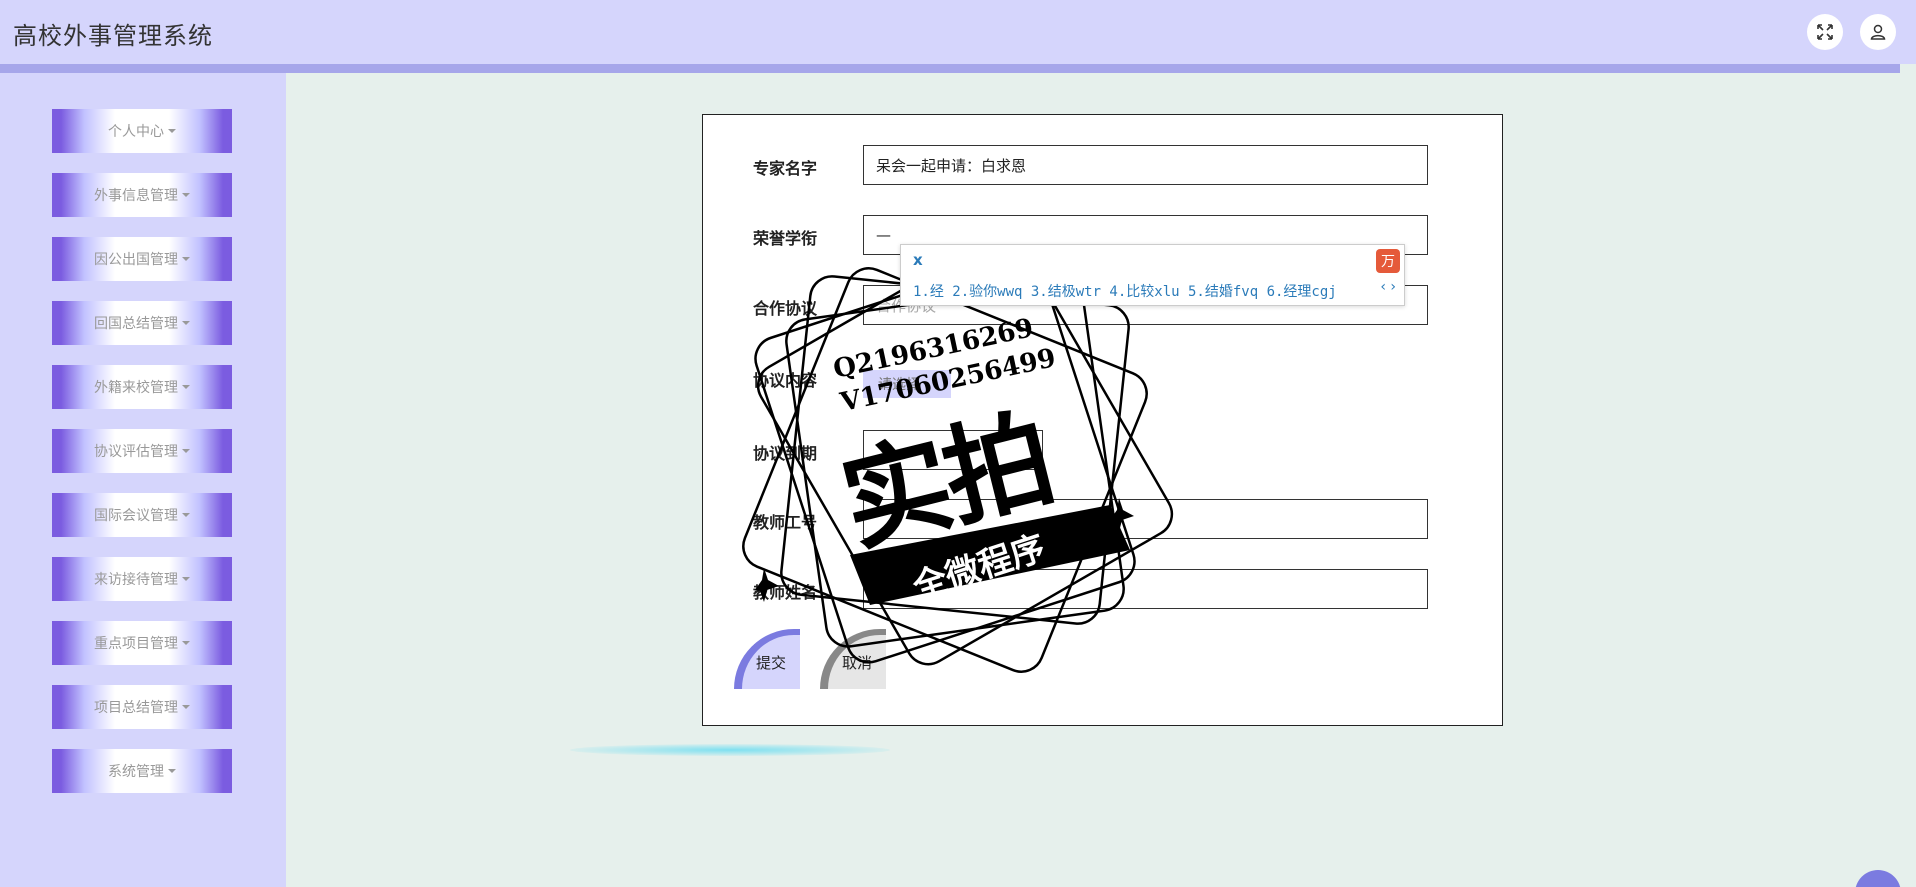  Describe the element at coordinates (136, 324) in the screenshot. I see `sidebar-item-label: 回国总结管理` at that location.